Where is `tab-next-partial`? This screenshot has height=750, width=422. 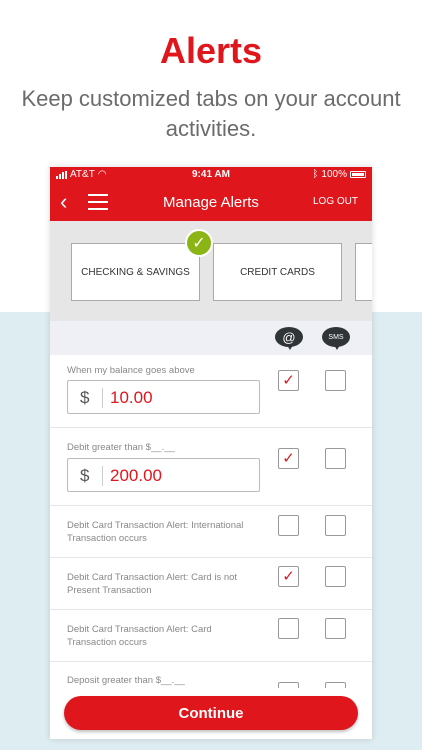
tab-next-partial is located at coordinates (363, 272).